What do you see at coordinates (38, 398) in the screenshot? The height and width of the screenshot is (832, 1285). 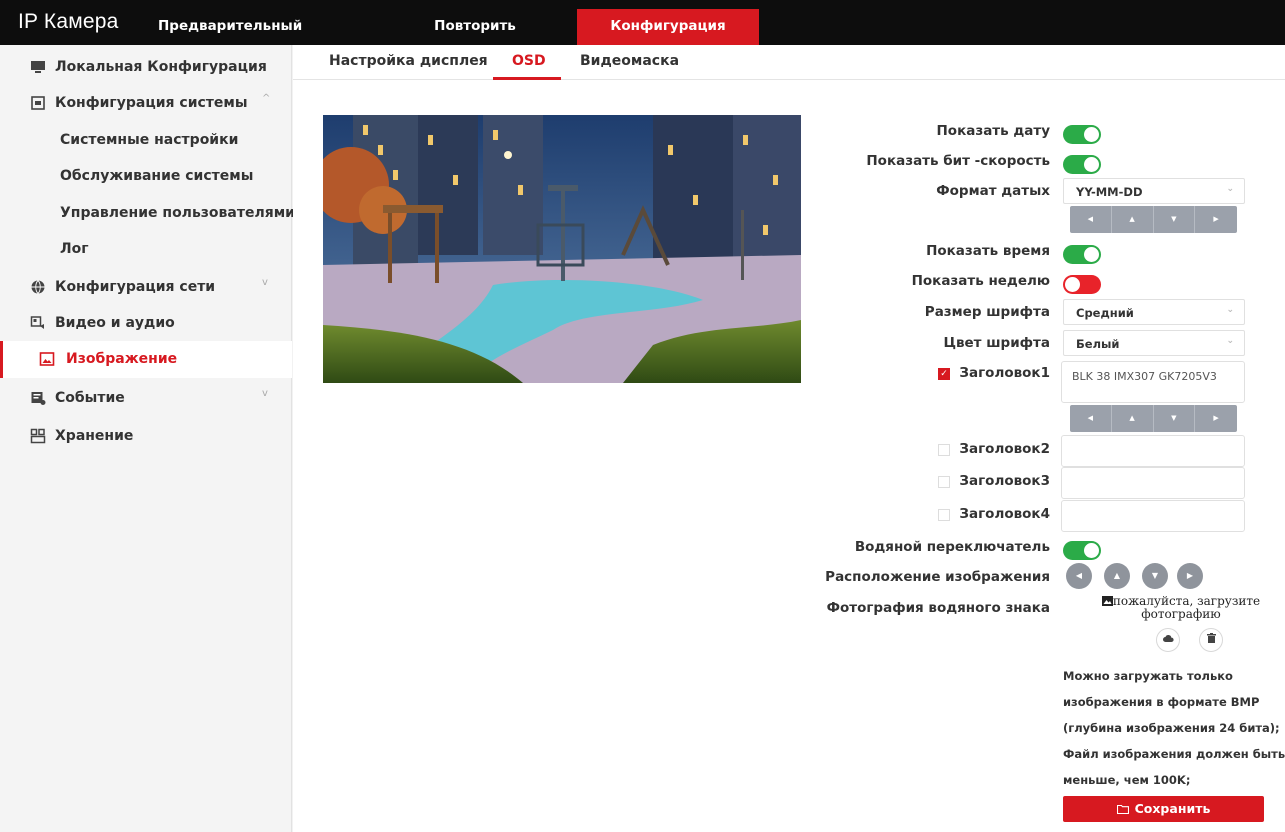 I see `event-icon` at bounding box center [38, 398].